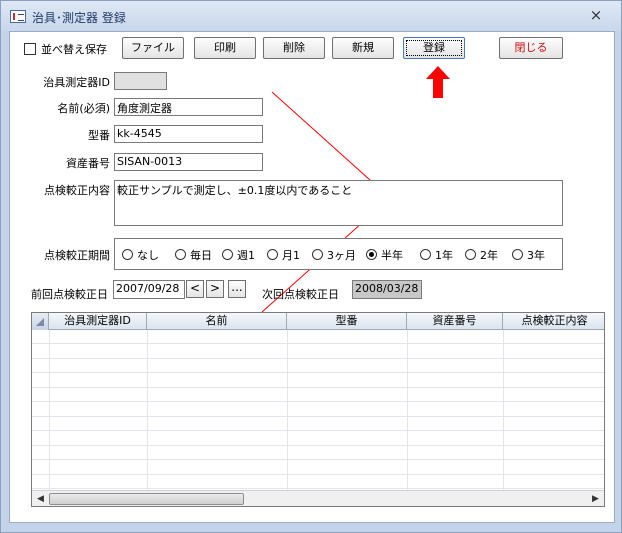 Image resolution: width=622 pixels, height=533 pixels. What do you see at coordinates (384, 255) in the screenshot?
I see `period-option-half-year: 半年` at bounding box center [384, 255].